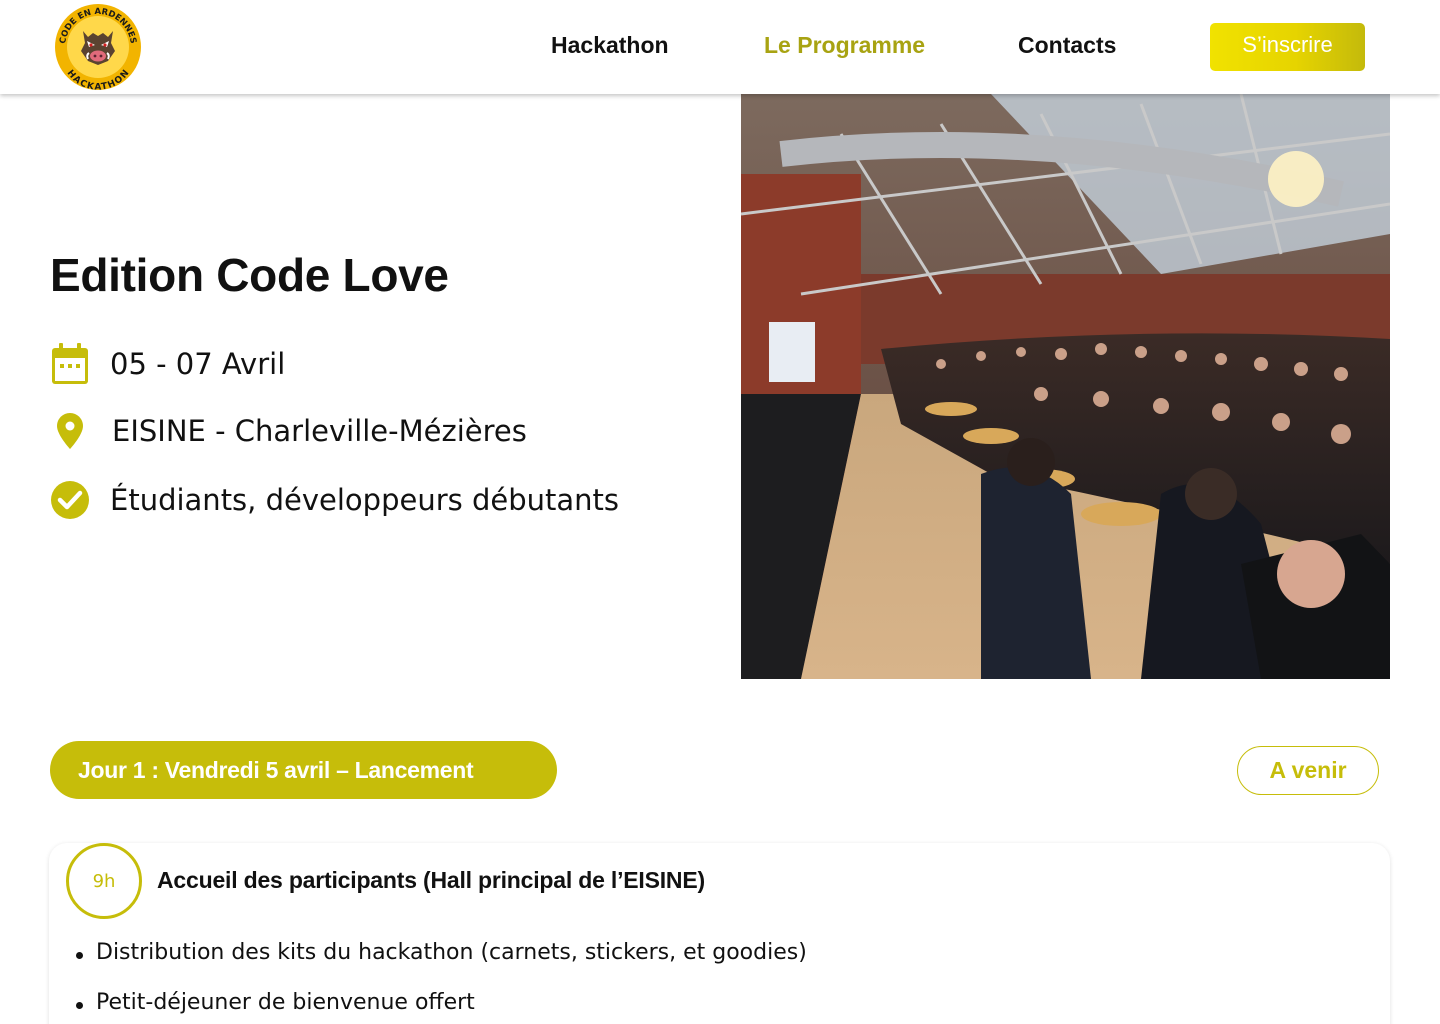 The image size is (1440, 1024). Describe the element at coordinates (1308, 770) in the screenshot. I see `status-badge: A venir` at that location.